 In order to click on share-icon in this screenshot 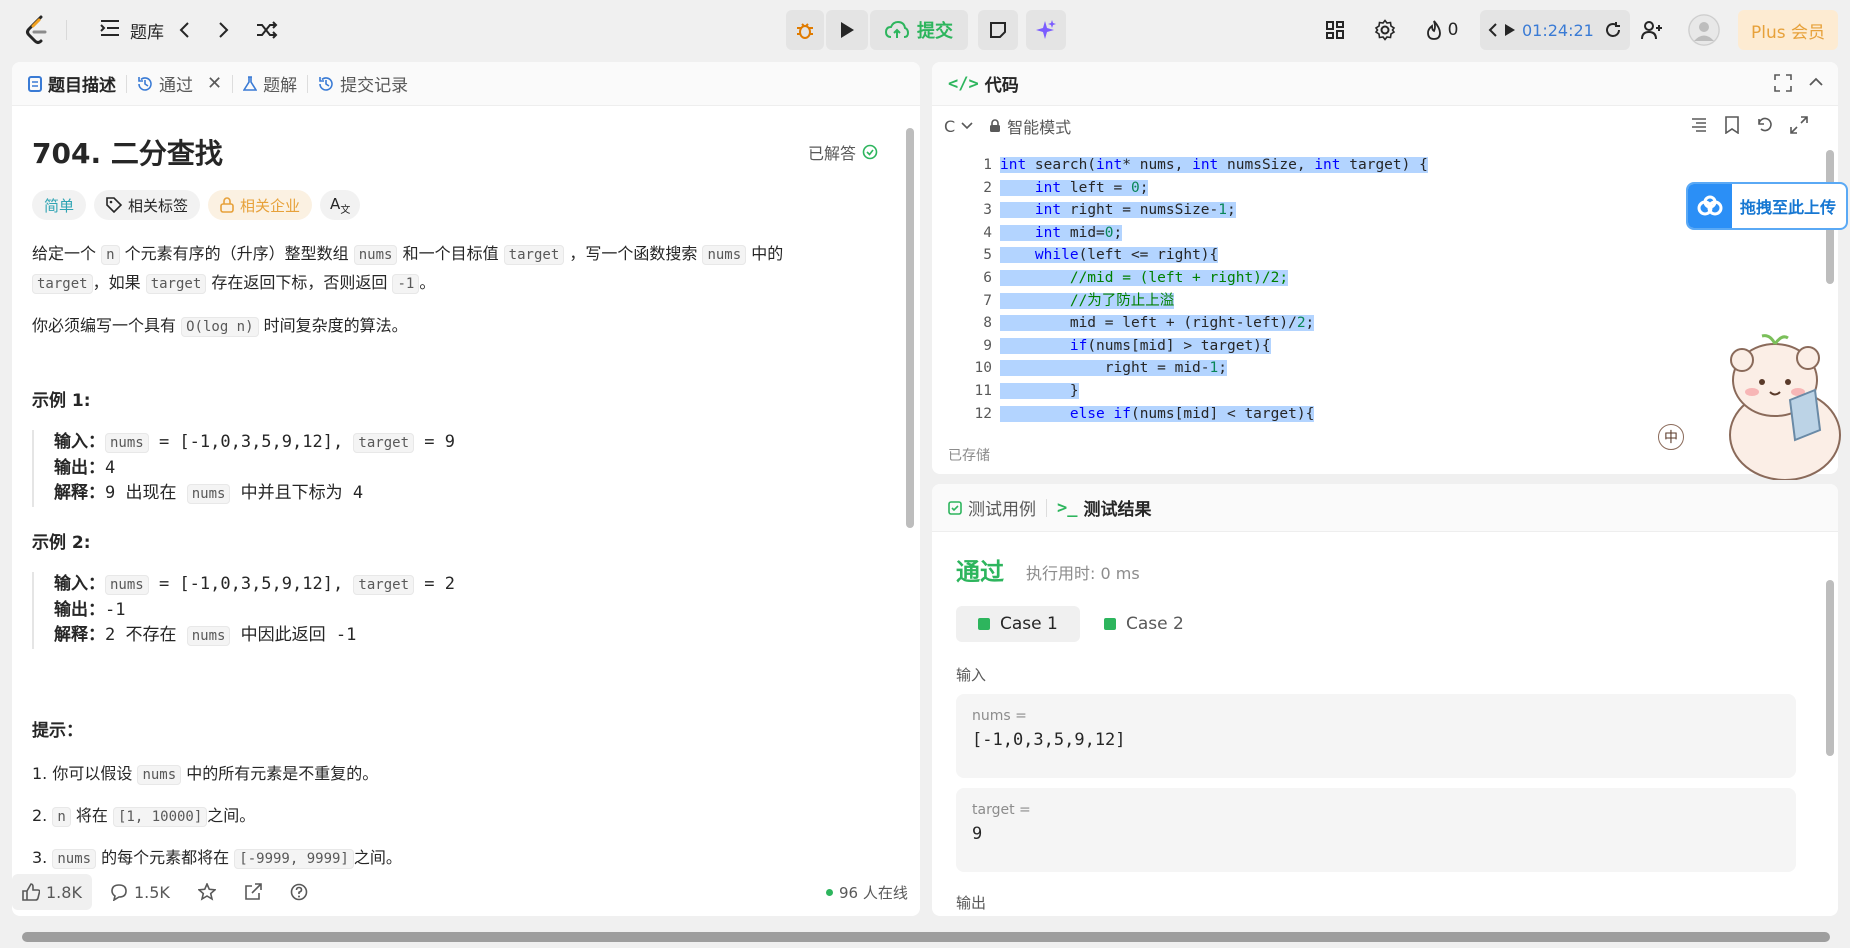, I will do `click(253, 891)`.